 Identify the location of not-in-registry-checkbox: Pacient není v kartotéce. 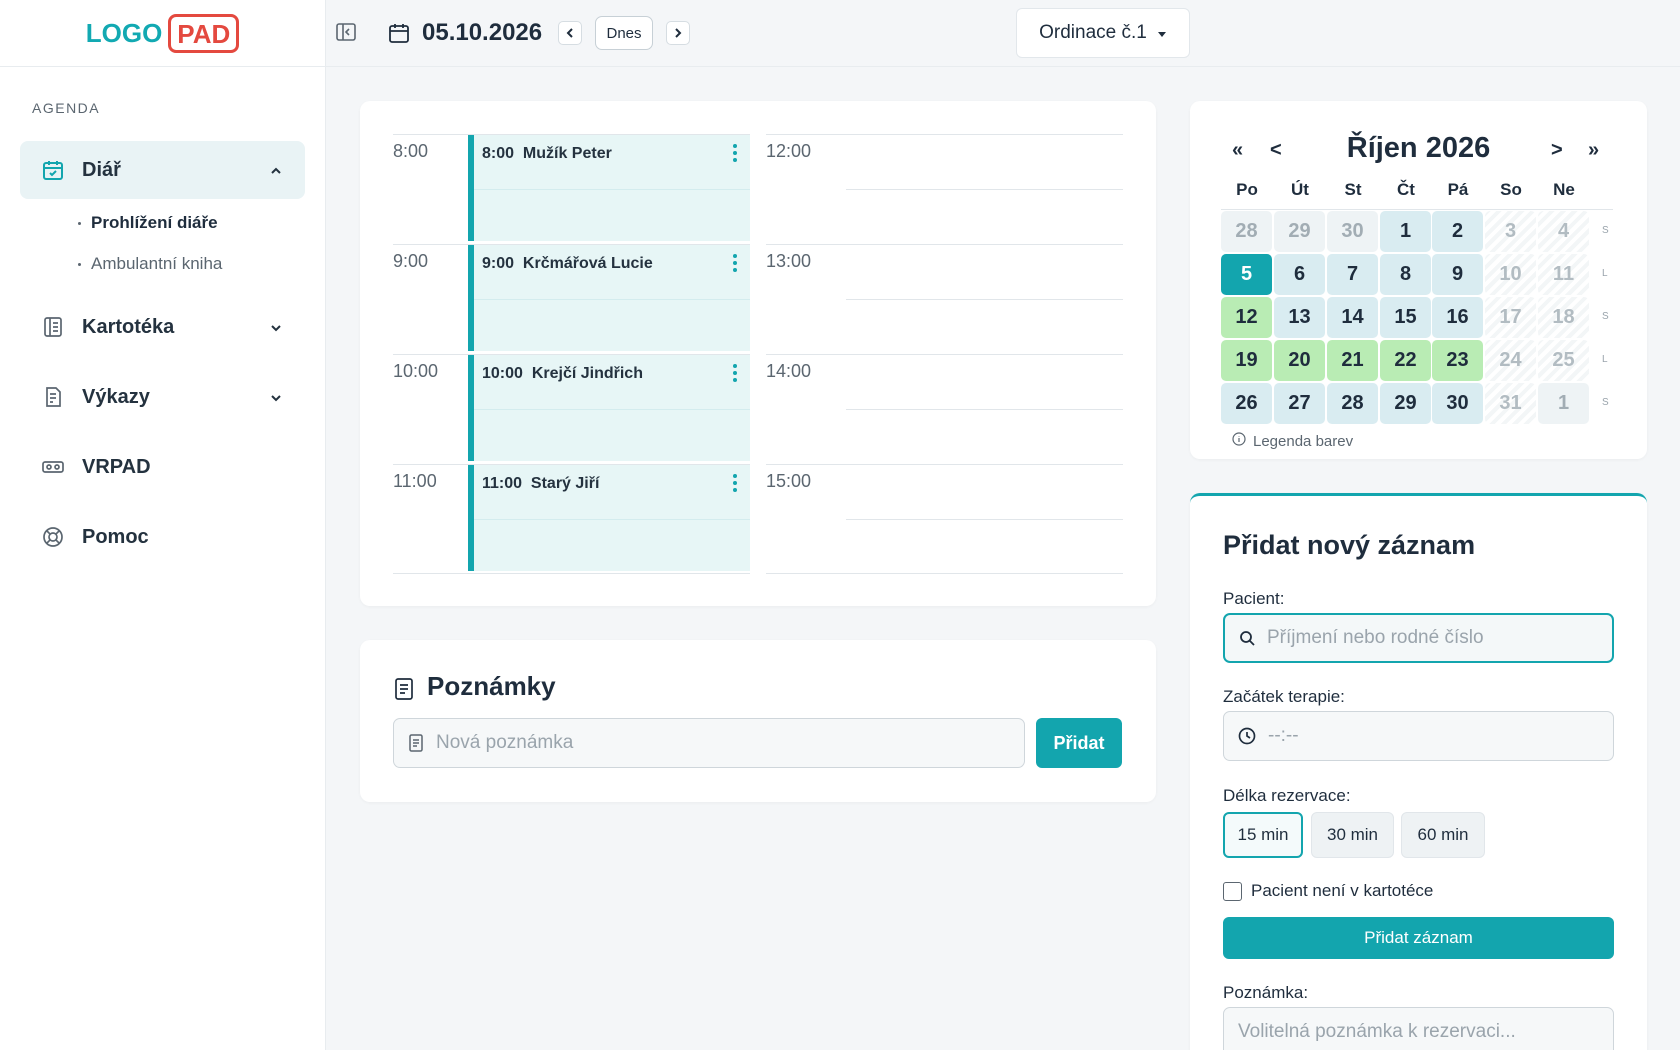
(1328, 891).